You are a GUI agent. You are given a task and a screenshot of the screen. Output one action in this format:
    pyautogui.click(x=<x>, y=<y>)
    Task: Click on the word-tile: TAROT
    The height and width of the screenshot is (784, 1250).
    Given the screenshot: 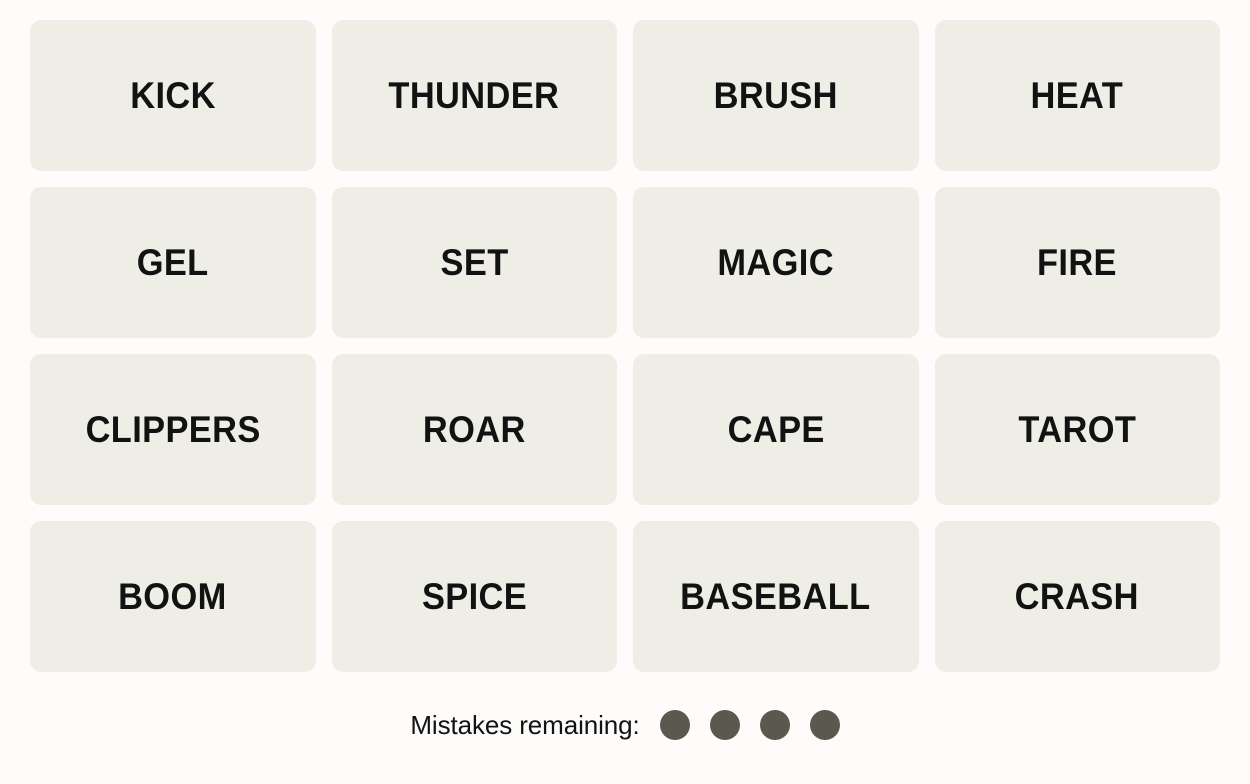 What is the action you would take?
    pyautogui.click(x=1077, y=429)
    